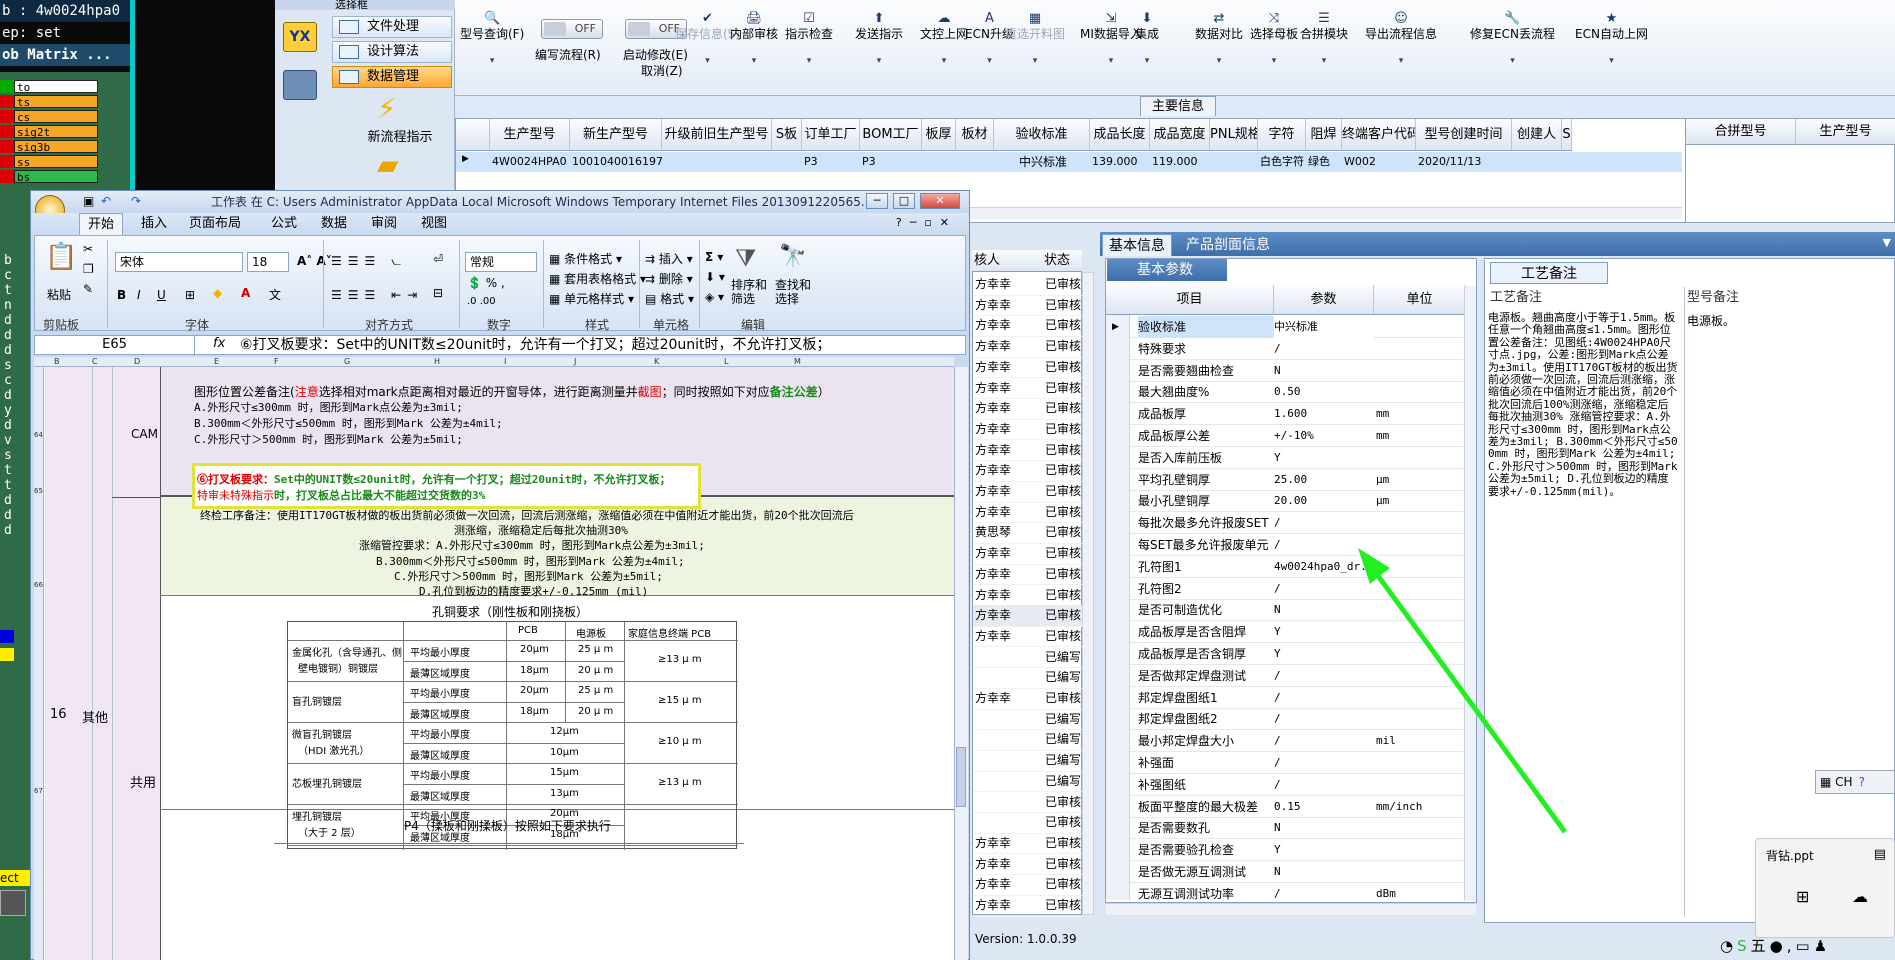  Describe the element at coordinates (1282, 135) in the screenshot. I see `col-header: 字符` at that location.